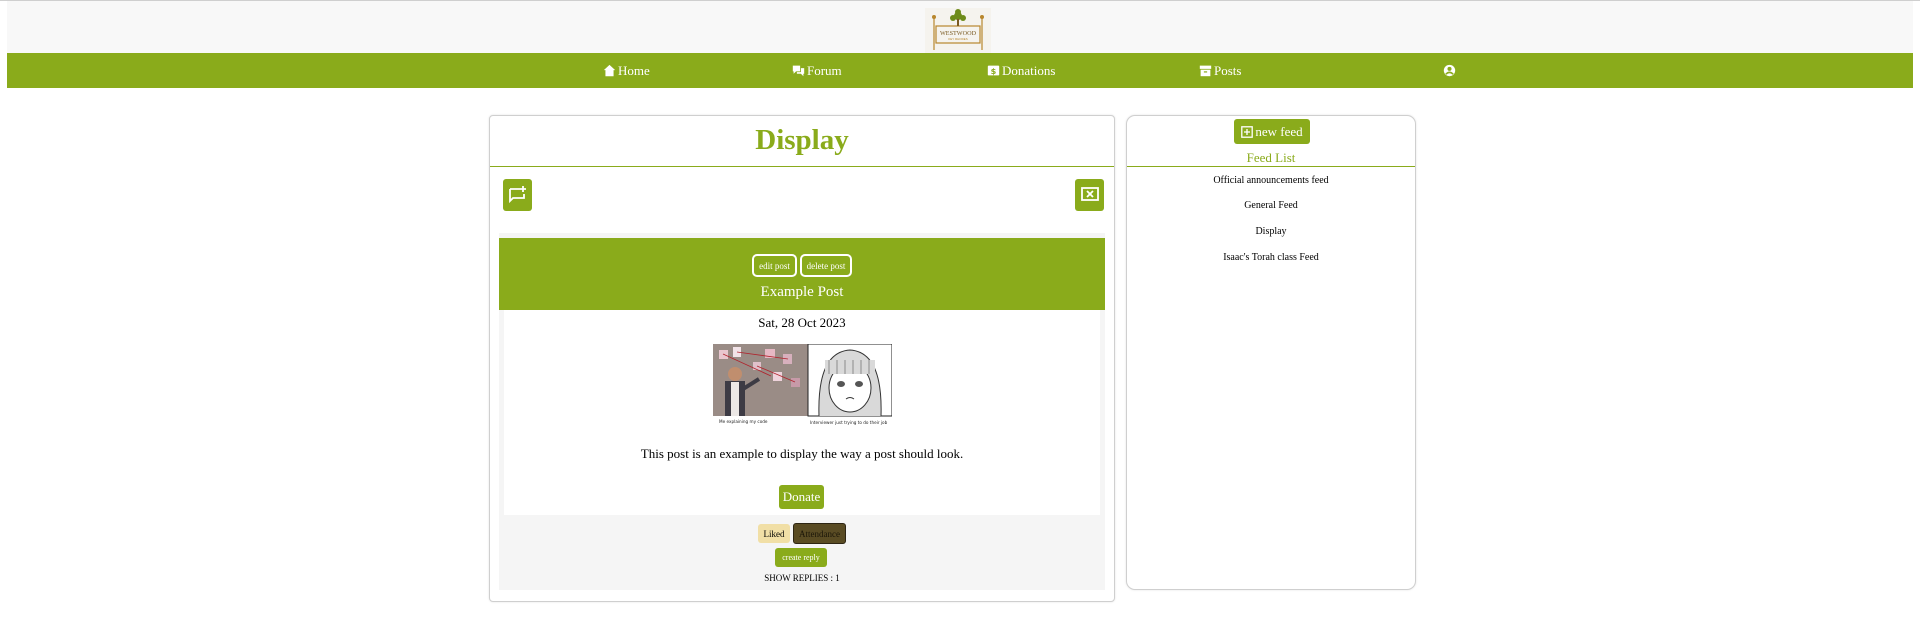 Image resolution: width=1920 pixels, height=618 pixels. Describe the element at coordinates (1271, 257) in the screenshot. I see `feed-item-torah-class: Isaac's Torah class Feed` at that location.